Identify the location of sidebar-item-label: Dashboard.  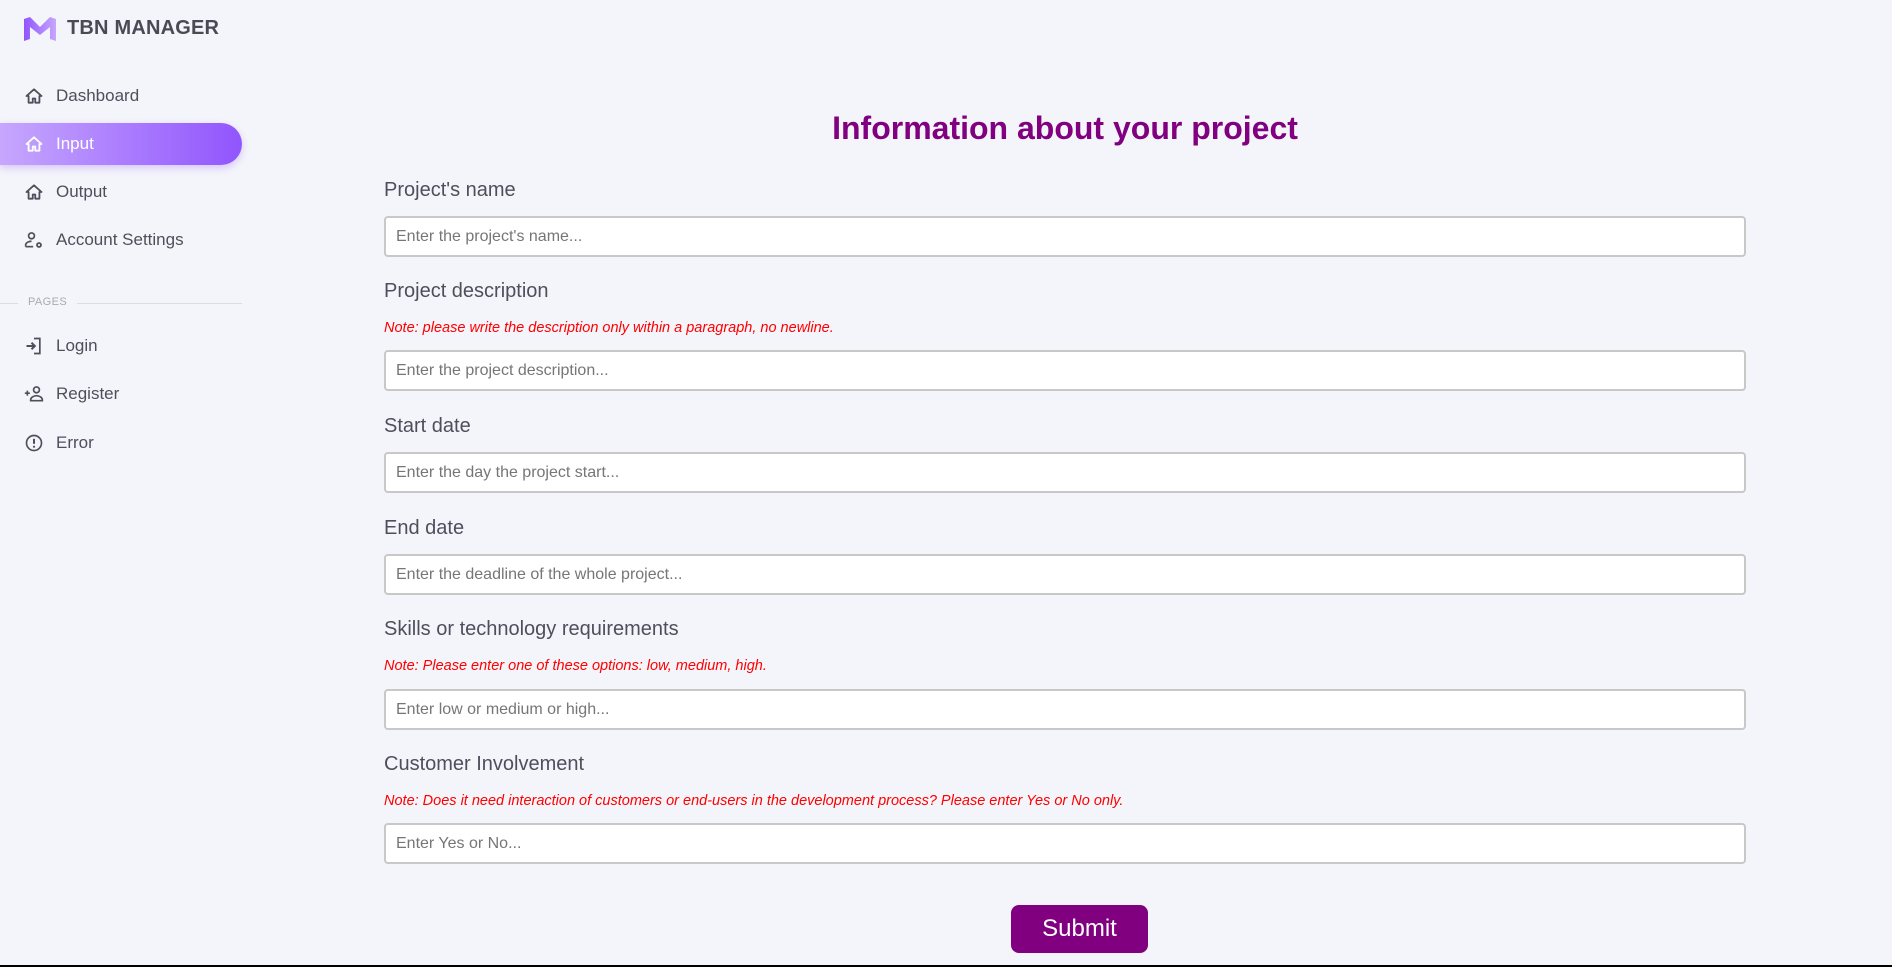
(98, 95).